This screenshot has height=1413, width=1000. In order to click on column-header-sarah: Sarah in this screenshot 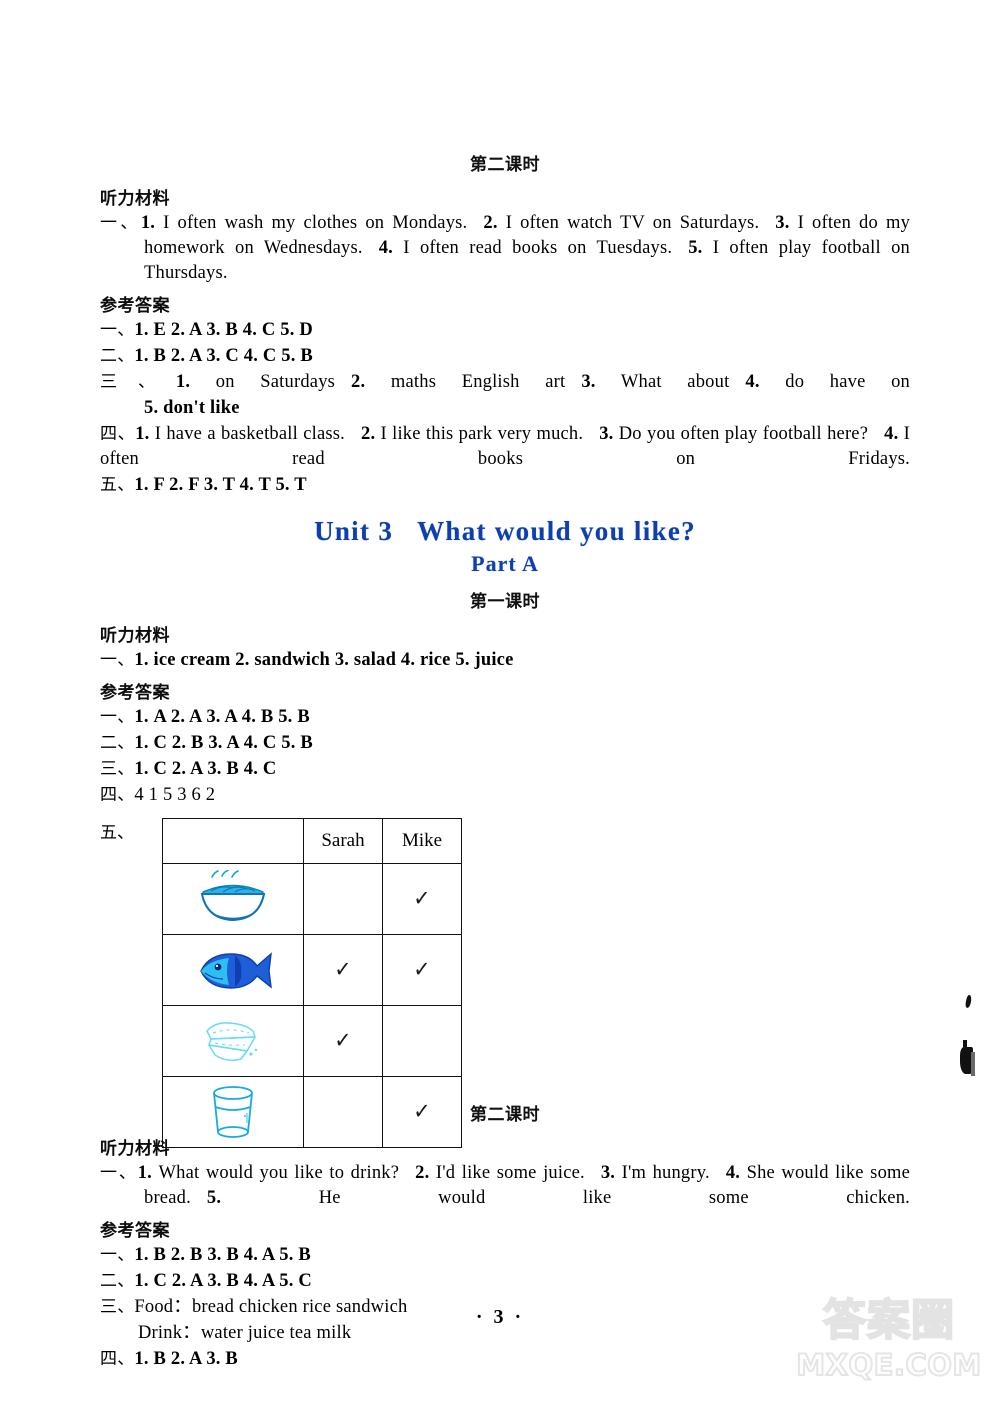, I will do `click(343, 841)`.